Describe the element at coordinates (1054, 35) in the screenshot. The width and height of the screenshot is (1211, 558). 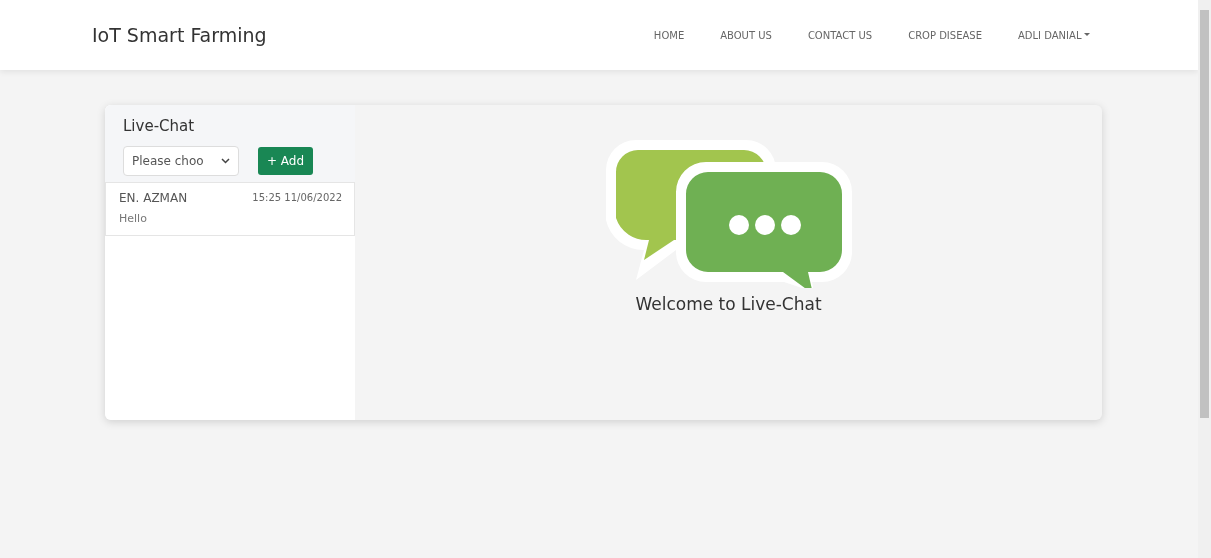
I see `user-menu: ADLI DANIAL` at that location.